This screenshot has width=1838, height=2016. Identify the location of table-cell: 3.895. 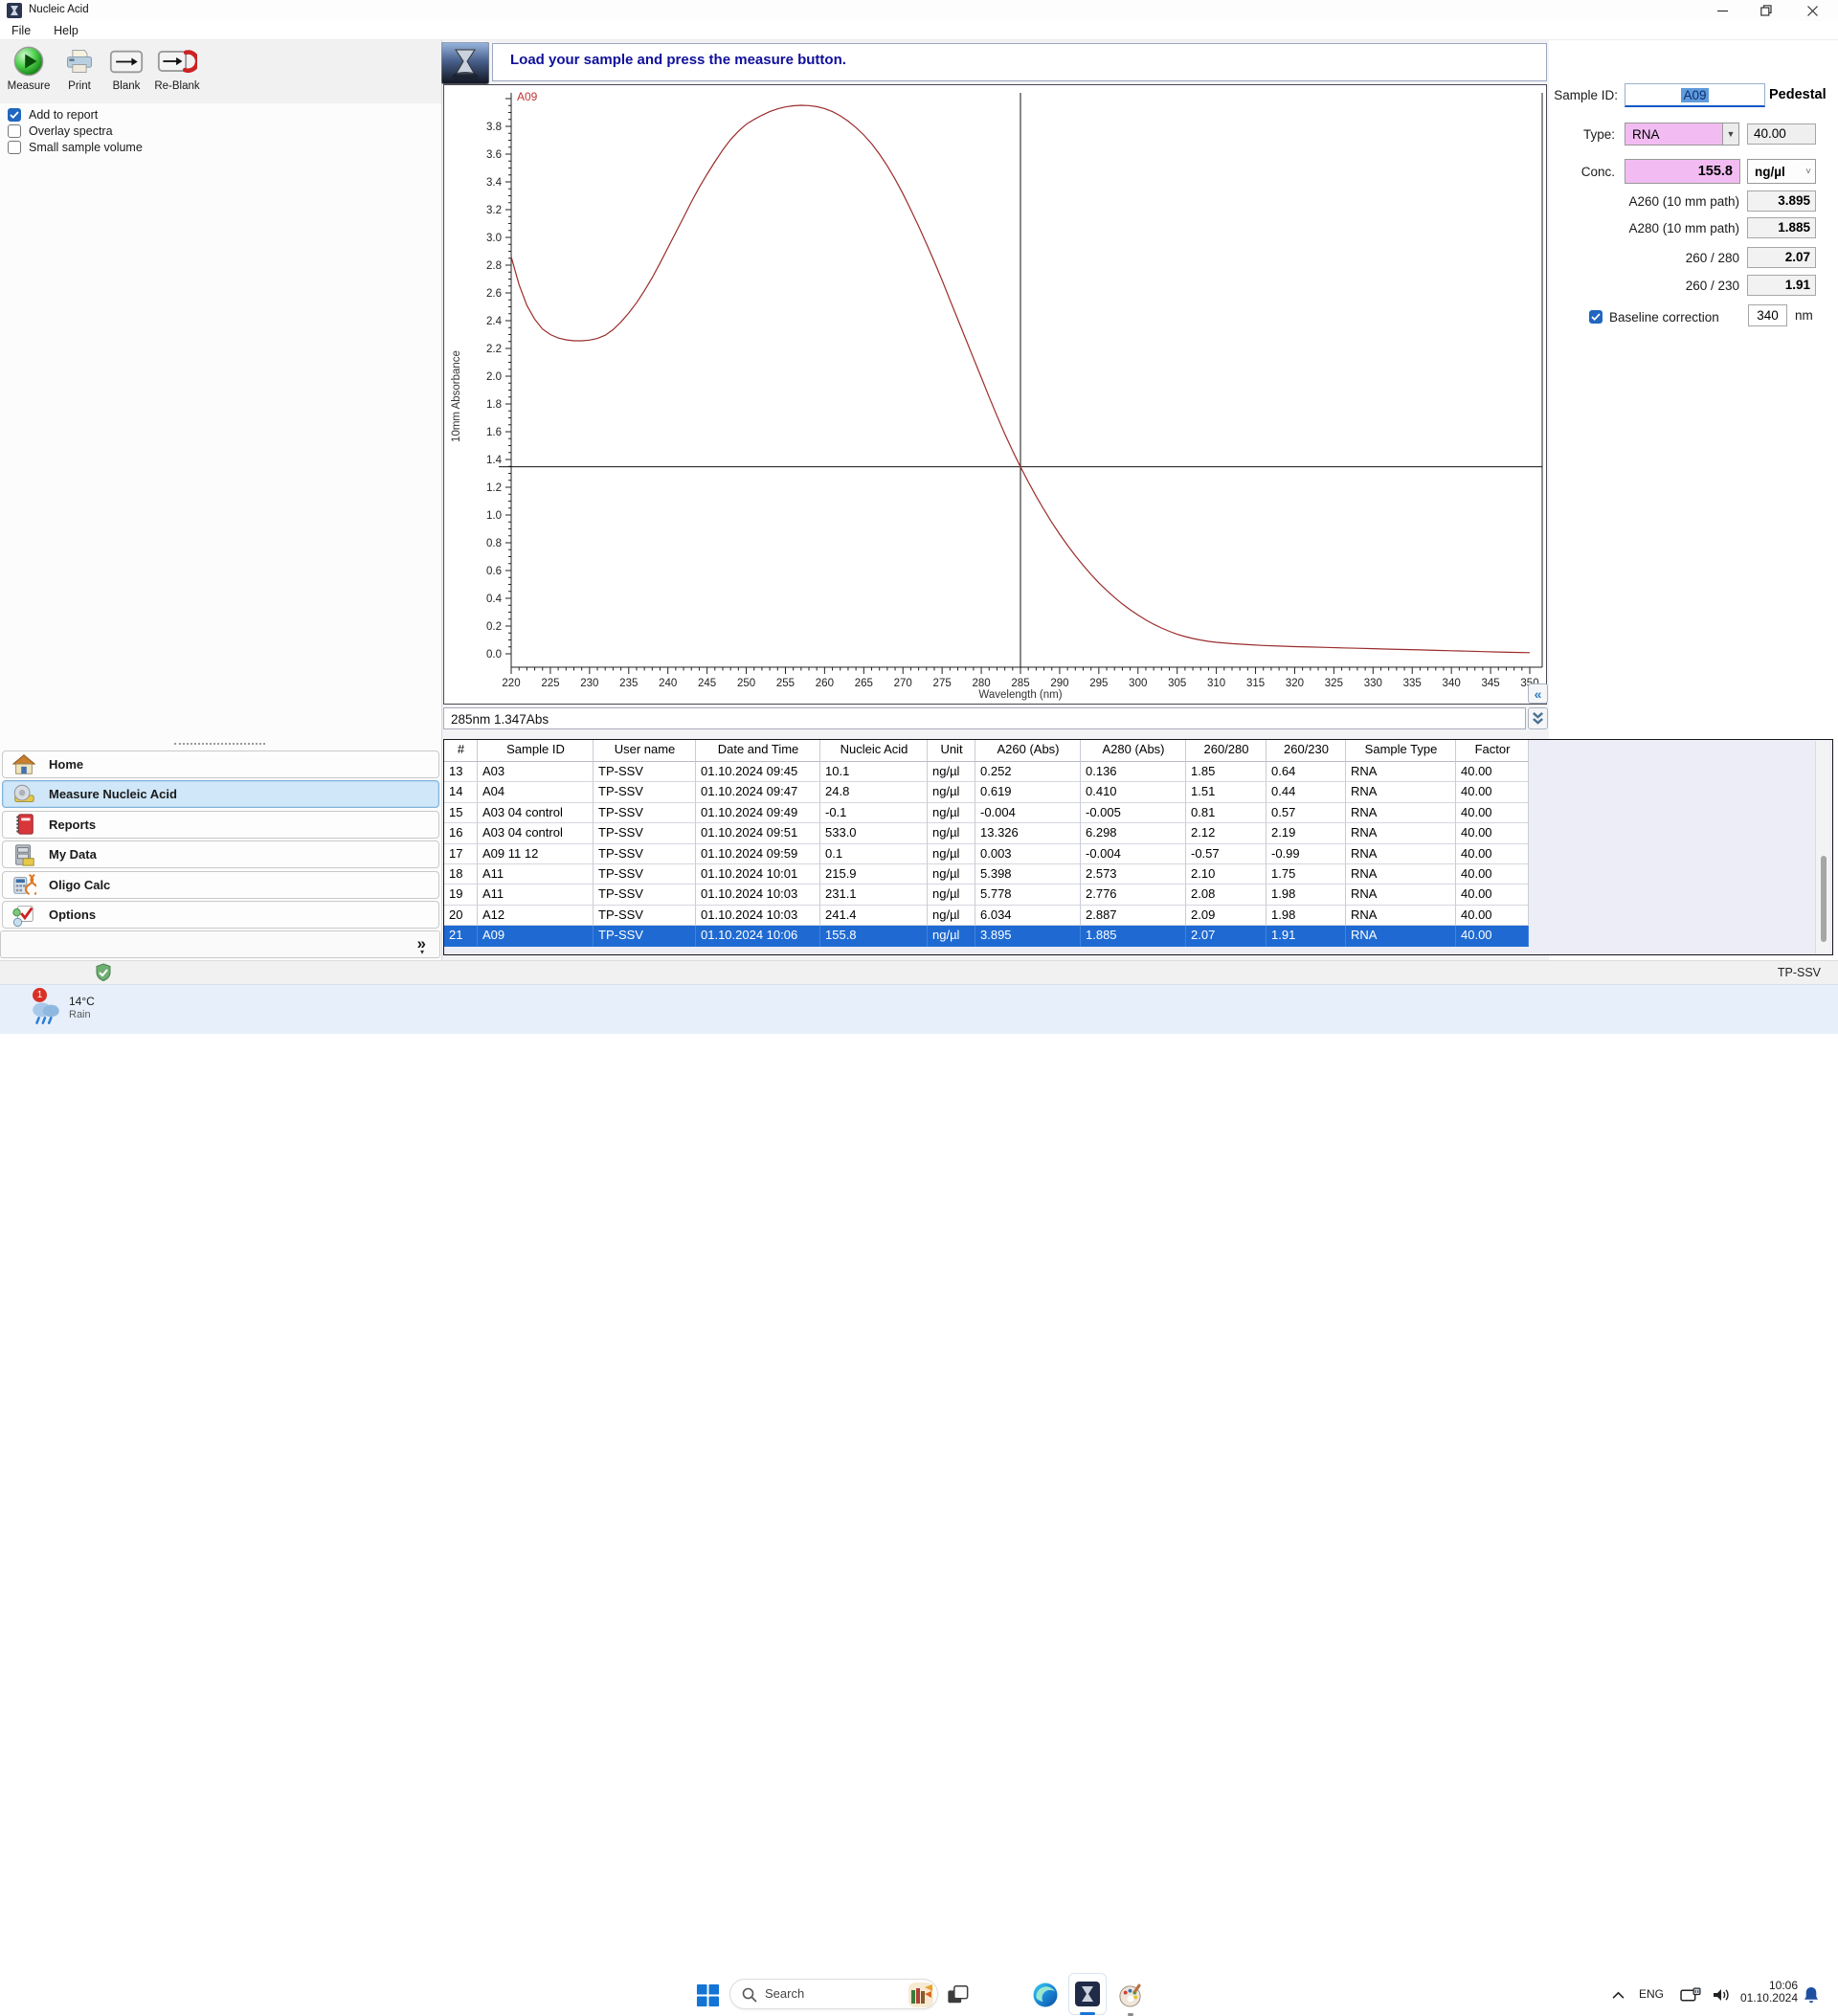
(1028, 937).